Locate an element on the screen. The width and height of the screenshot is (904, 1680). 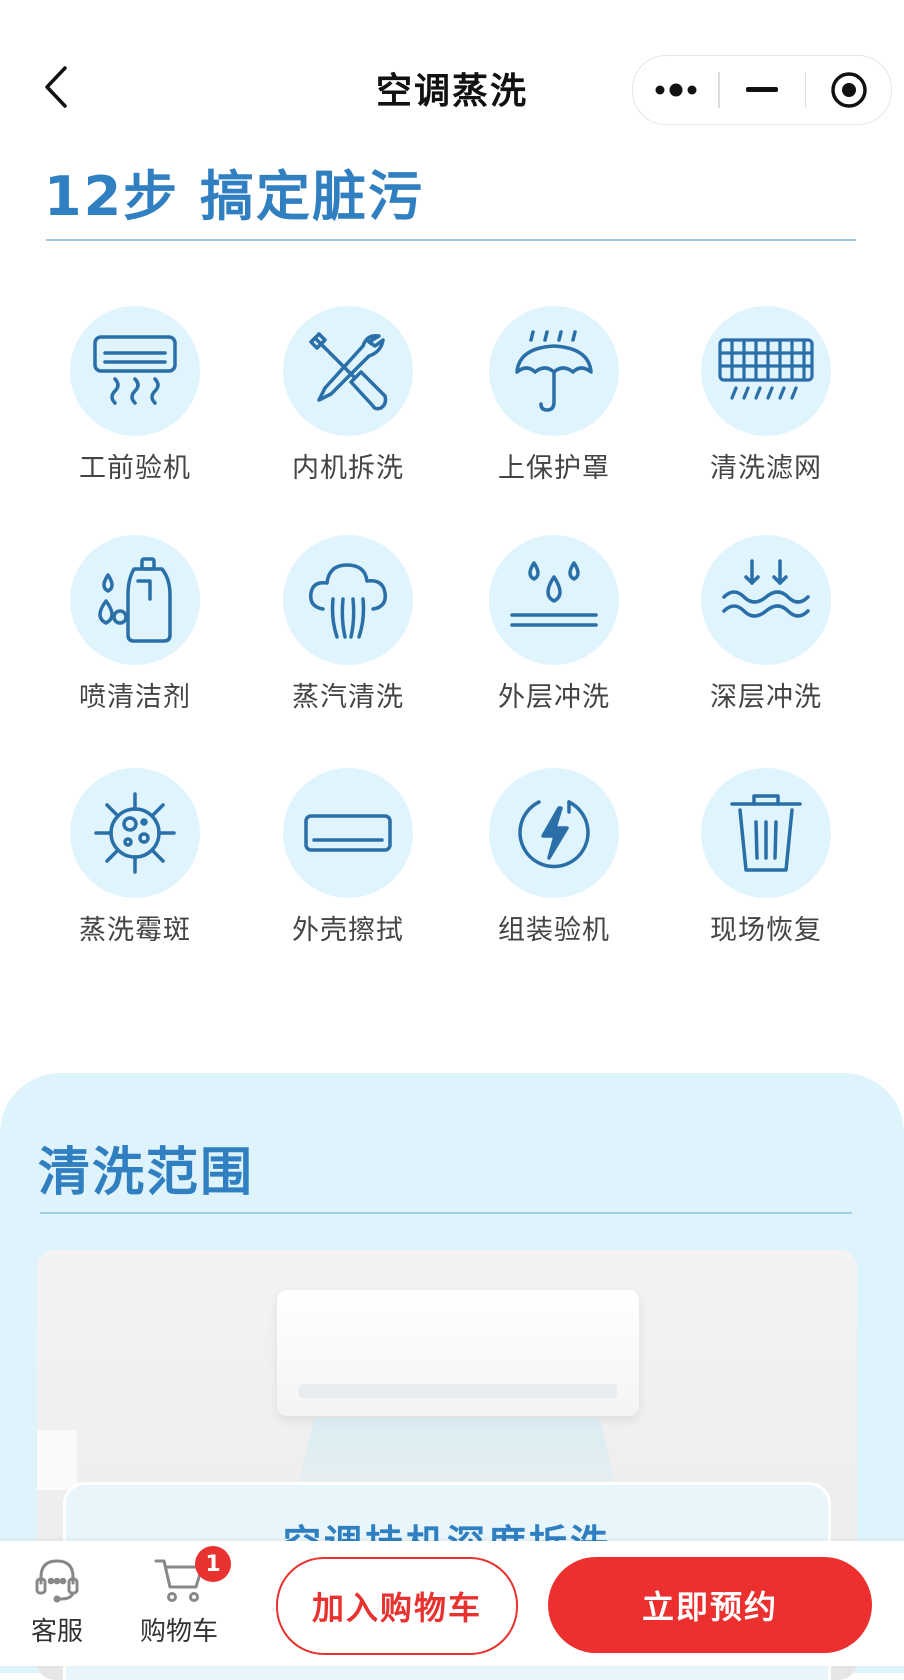
umbrella-rain-icon is located at coordinates (554, 371).